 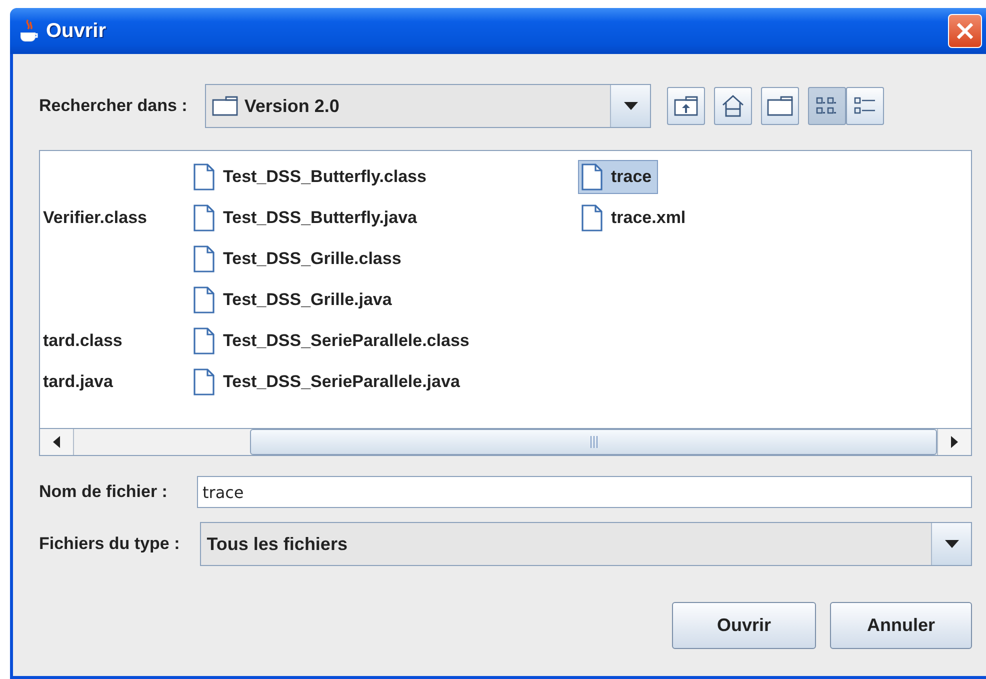 I want to click on file-item: trace.xml, so click(x=635, y=217).